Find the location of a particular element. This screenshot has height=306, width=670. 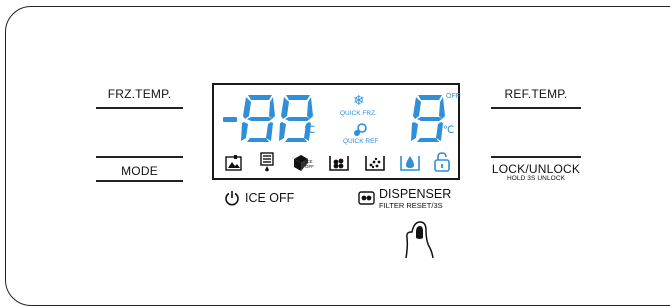

frz-temp-underline is located at coordinates (139, 108).